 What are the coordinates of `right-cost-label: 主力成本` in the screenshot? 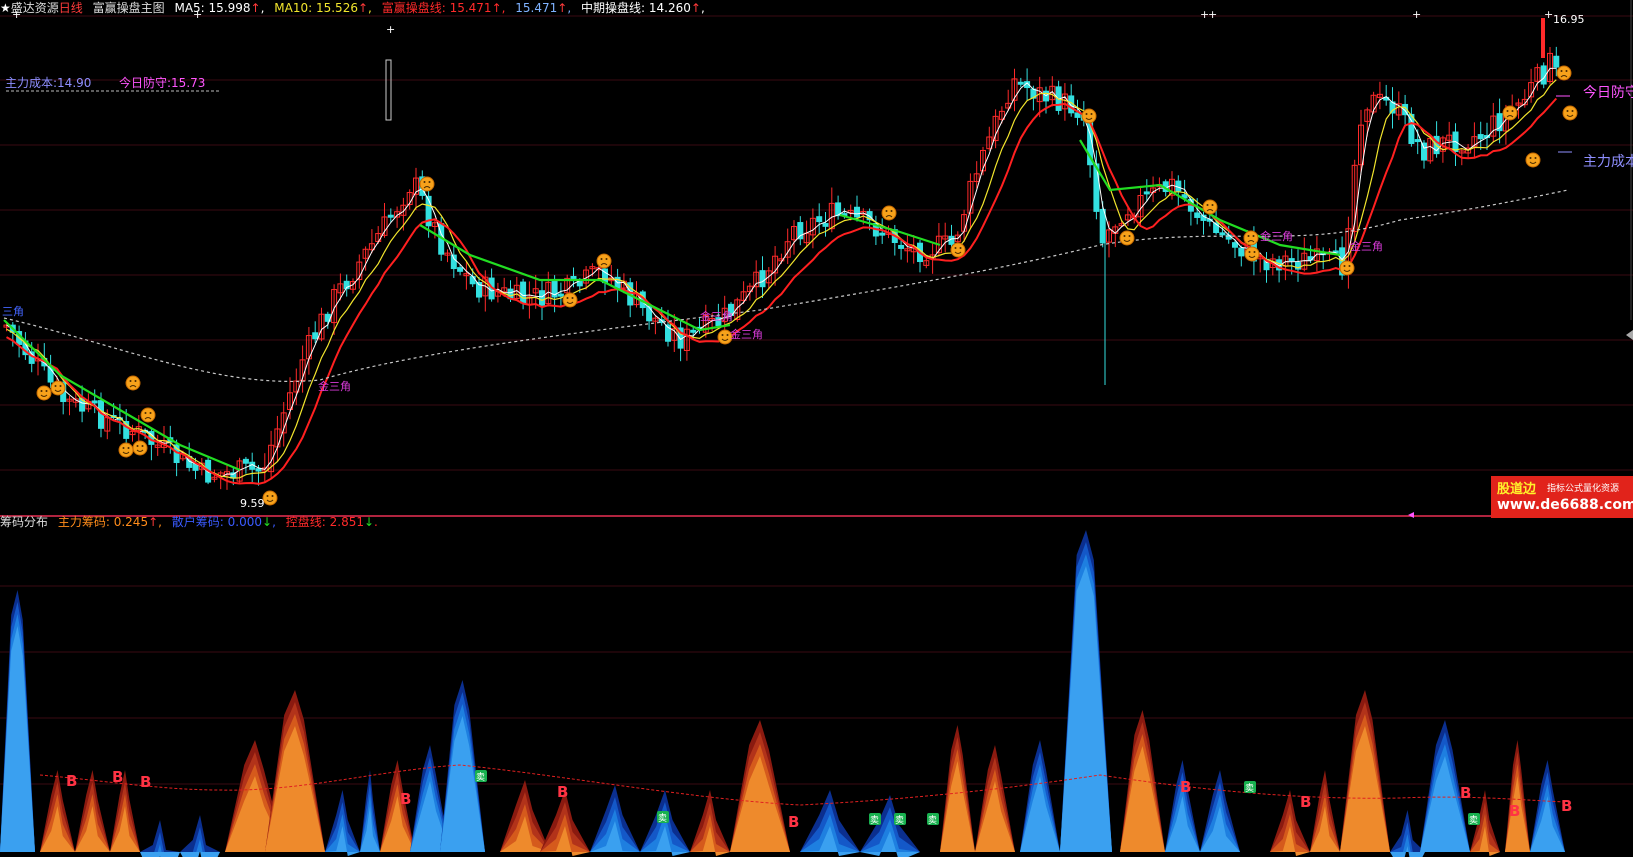 It's located at (1608, 162).